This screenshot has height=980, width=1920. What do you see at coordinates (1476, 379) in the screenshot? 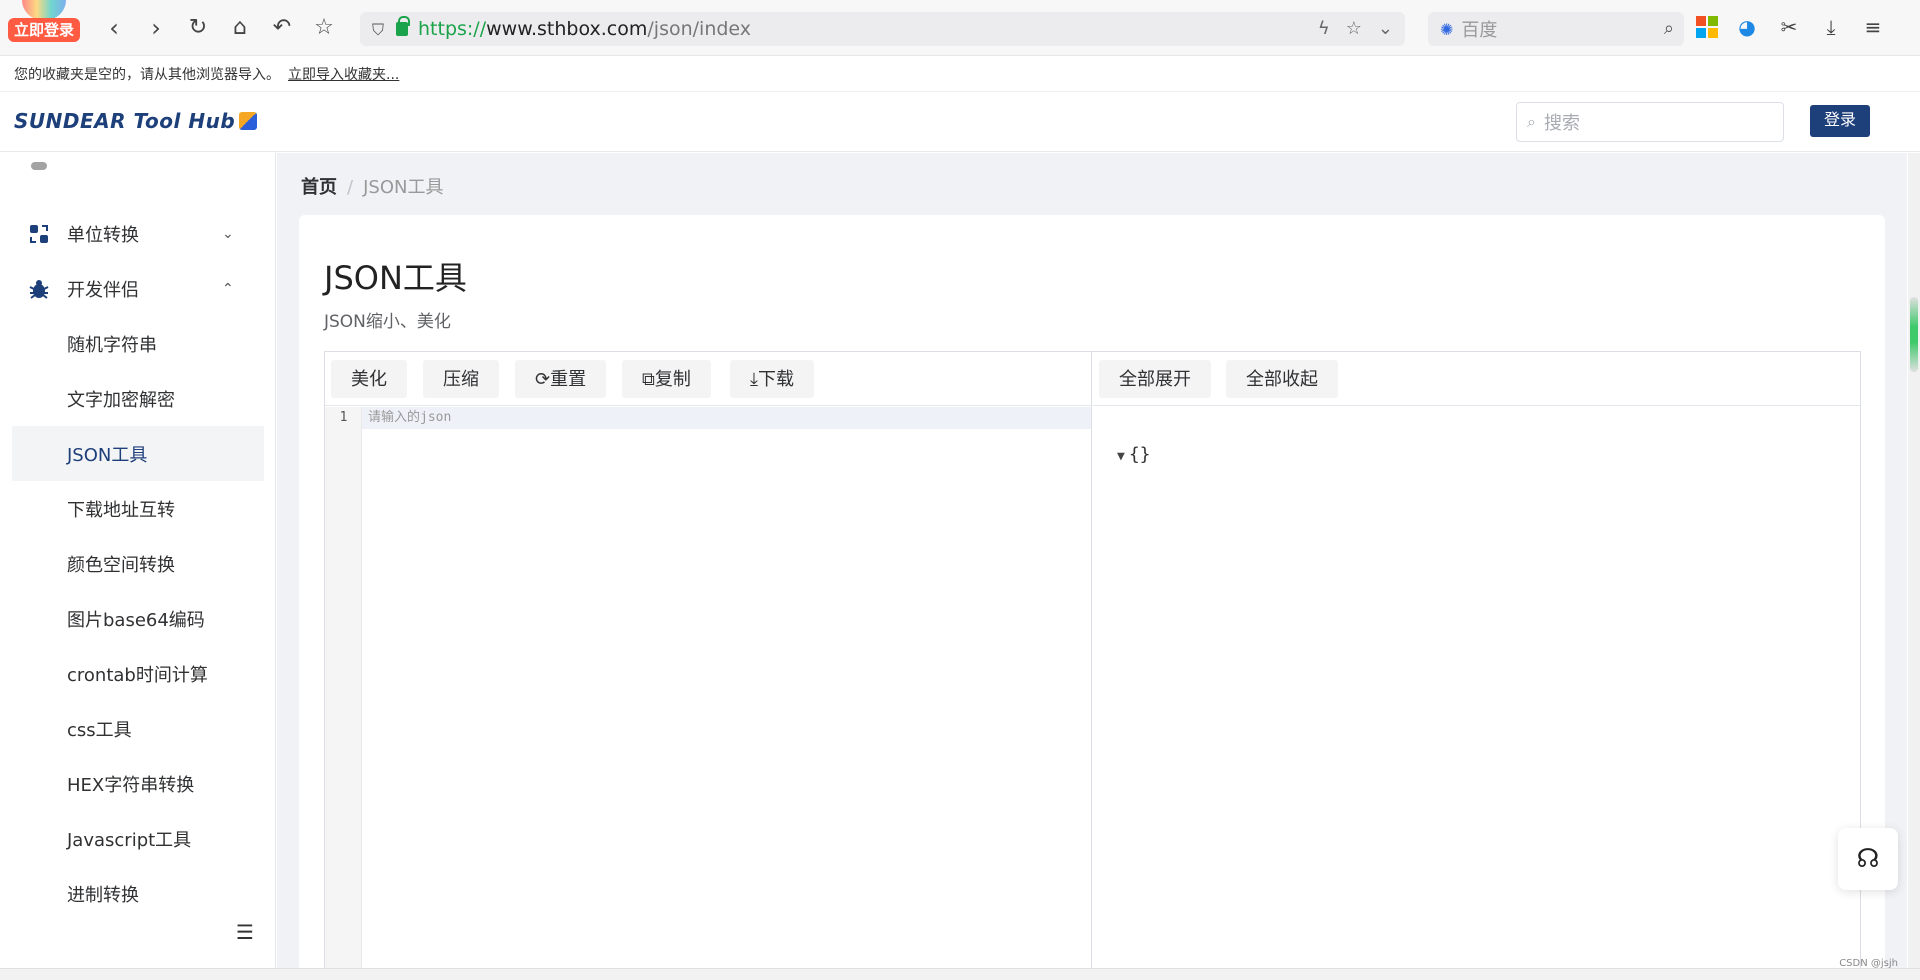
I see `tree-toolbar: 全部展开 全部收起` at bounding box center [1476, 379].